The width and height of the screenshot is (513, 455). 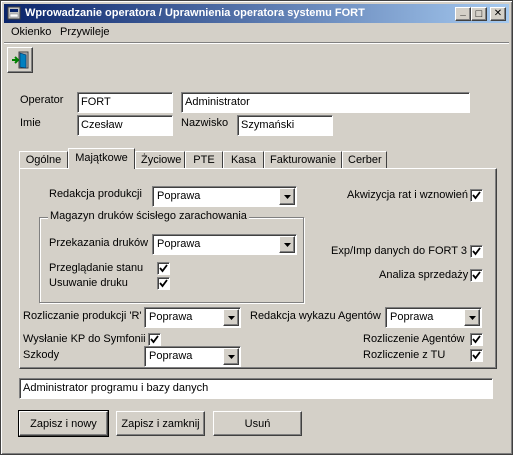 I want to click on akwizycja-checkbox, so click(x=476, y=195).